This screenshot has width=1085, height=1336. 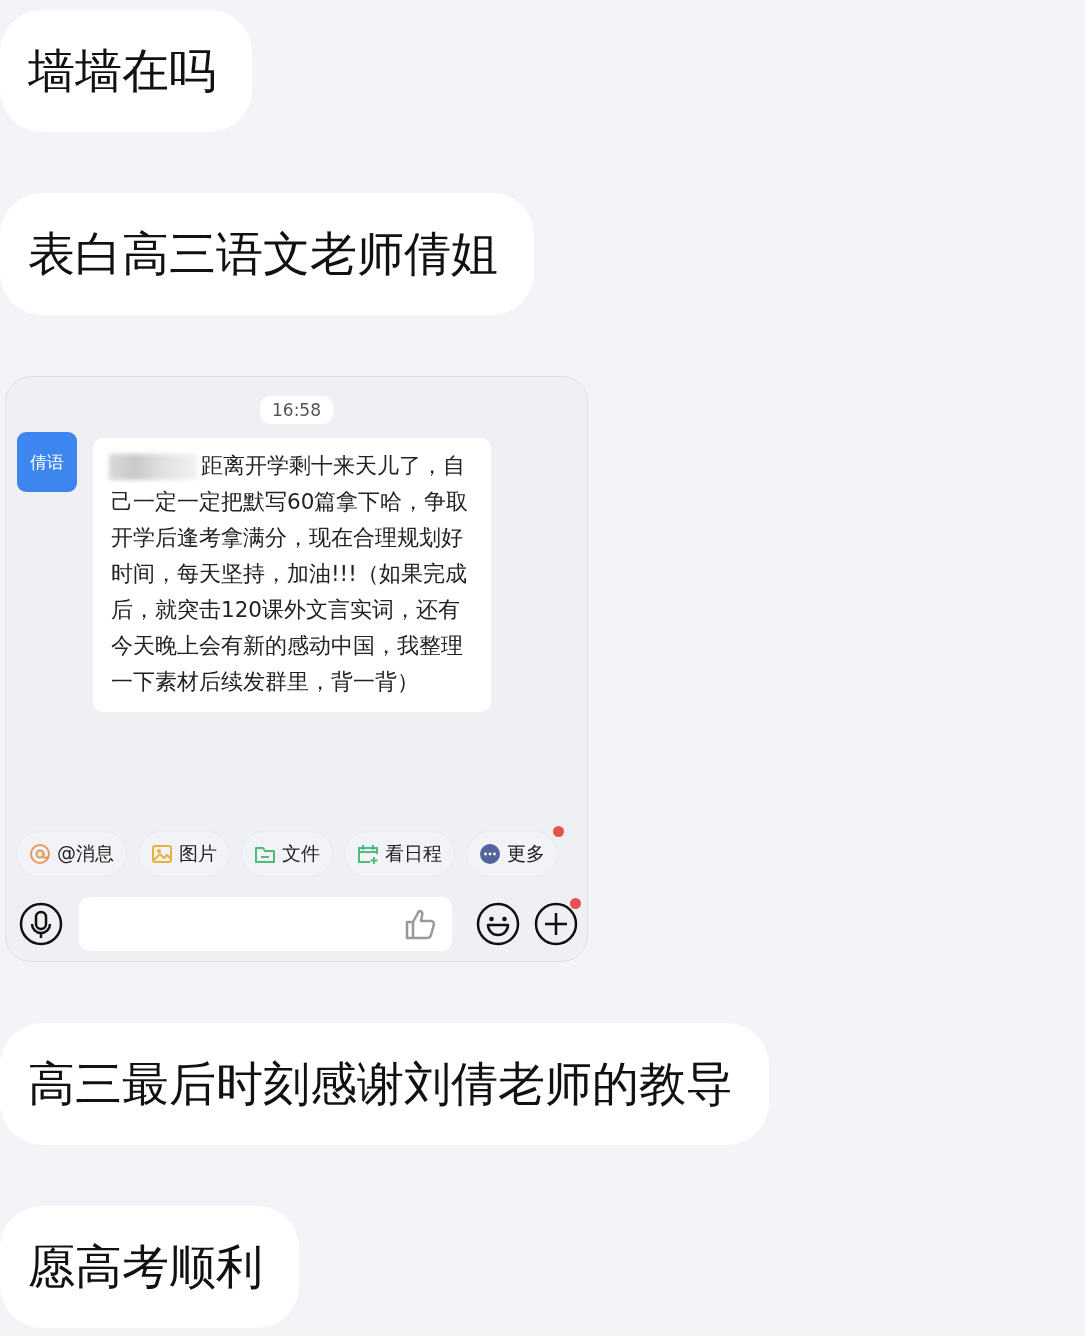 I want to click on smiley-icon, so click(x=498, y=924).